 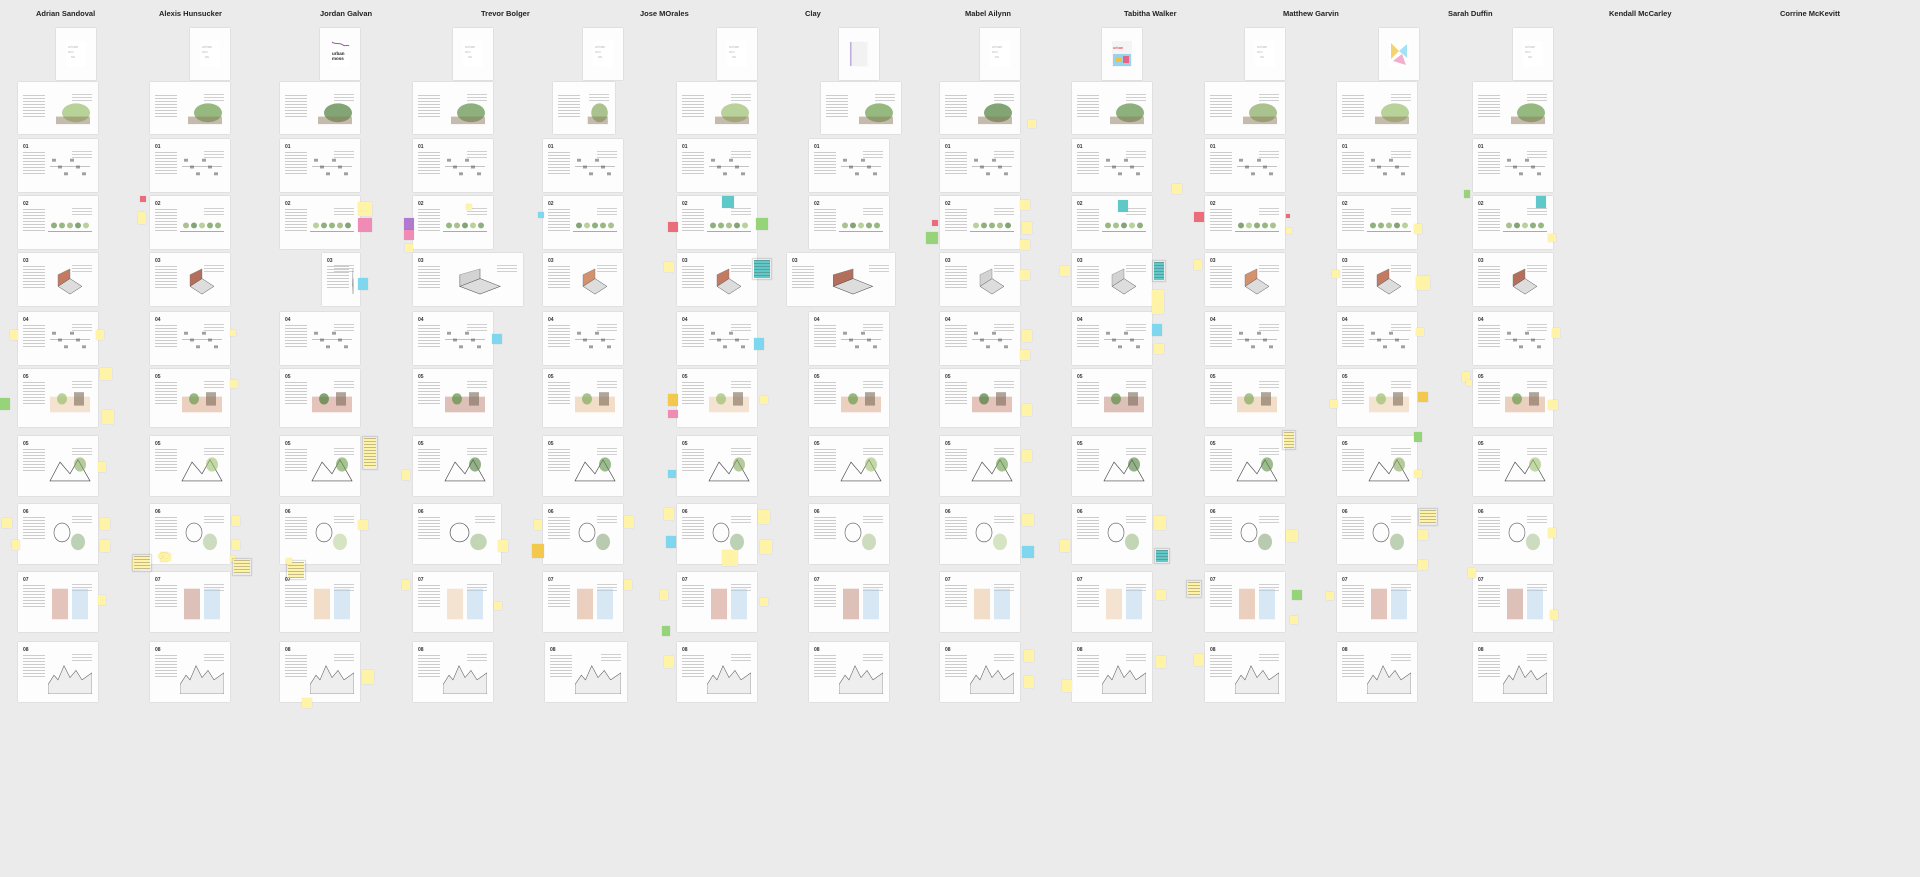 I want to click on cover-page-thumbnail, so click(x=1399, y=54).